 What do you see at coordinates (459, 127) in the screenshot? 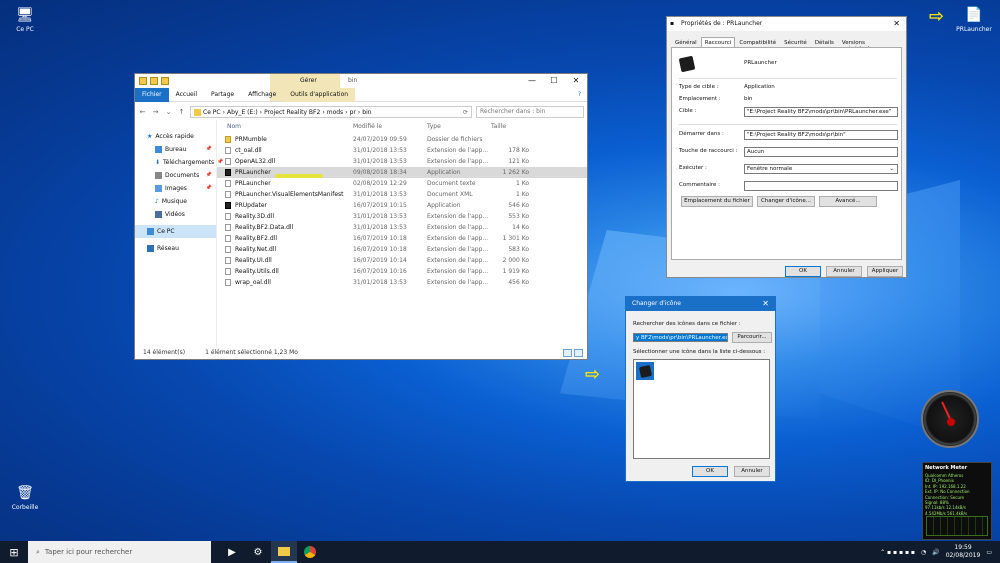
I see `column-type: Type` at bounding box center [459, 127].